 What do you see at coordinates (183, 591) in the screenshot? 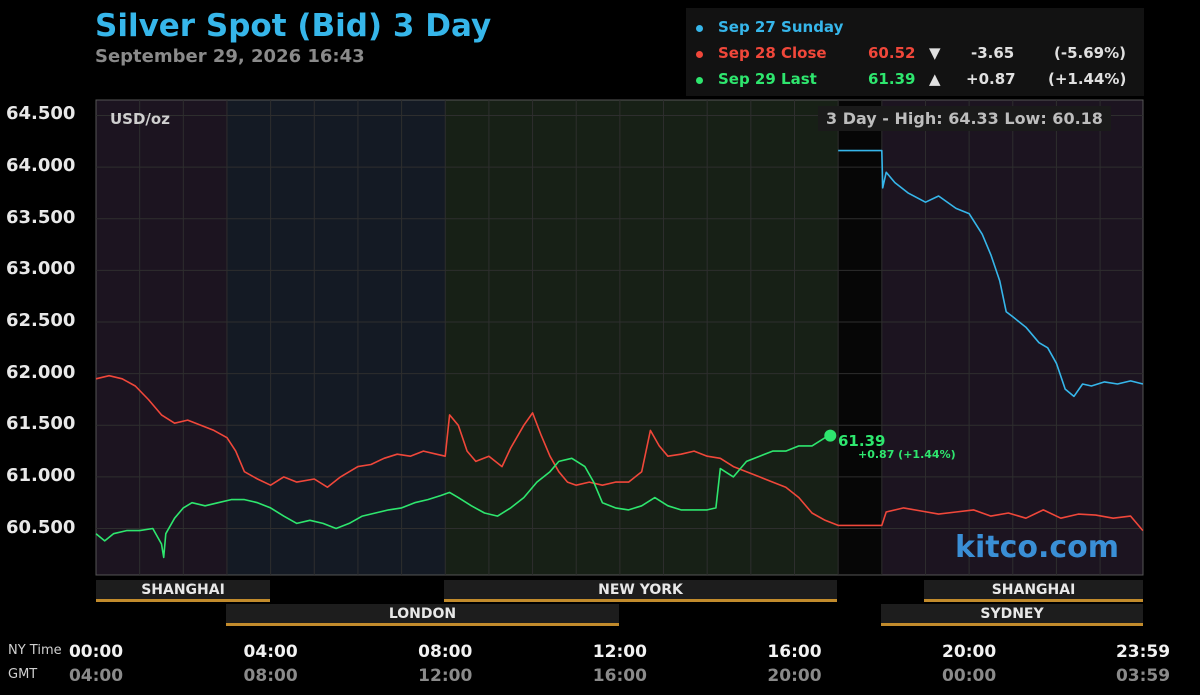
I see `session-shanghai: SHANGHAI` at bounding box center [183, 591].